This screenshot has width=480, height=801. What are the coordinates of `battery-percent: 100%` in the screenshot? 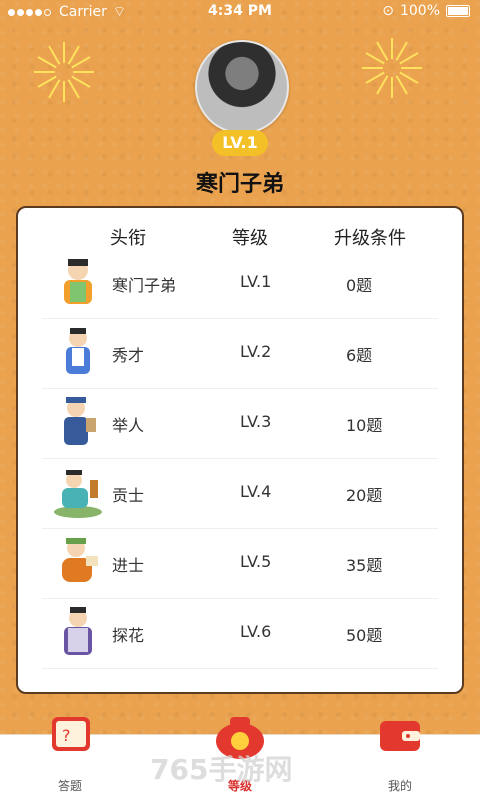 It's located at (419, 11).